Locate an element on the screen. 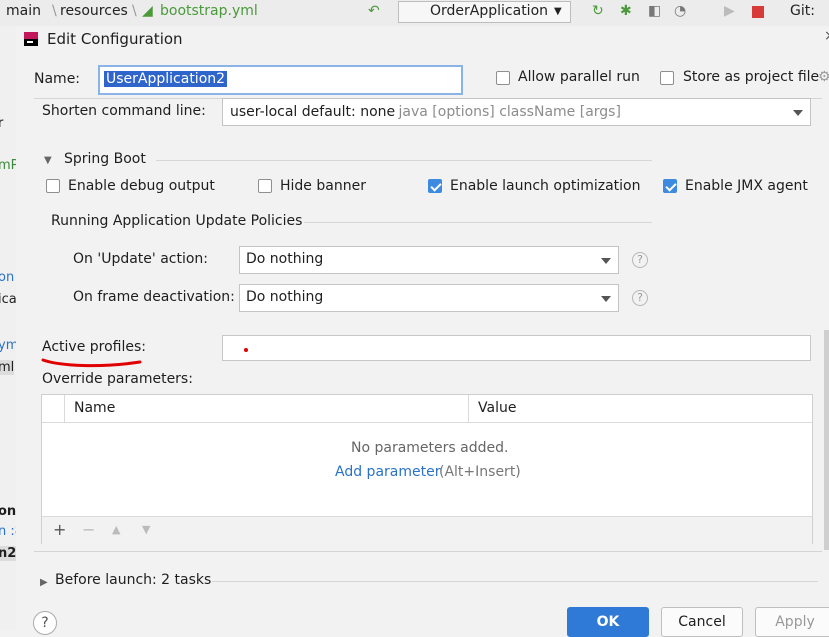 Image resolution: width=829 pixels, height=637 pixels. add-parameter-shortcut: (Alt+Insert) is located at coordinates (480, 472).